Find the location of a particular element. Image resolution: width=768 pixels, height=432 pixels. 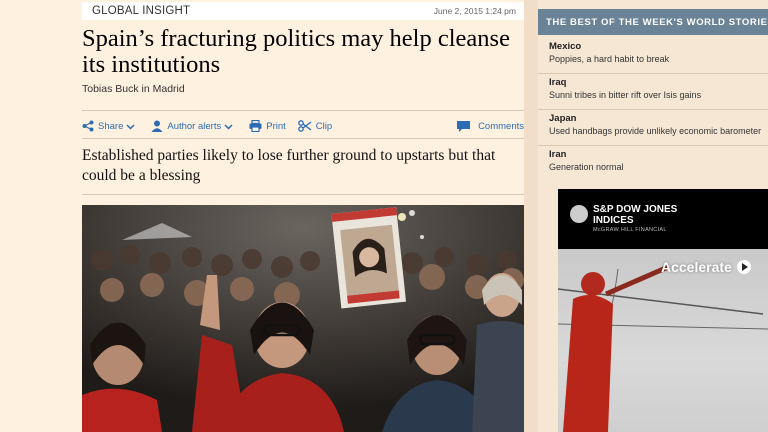

sidebar-story-mexico: Mexico Poppies, a hard habit to break is located at coordinates (653, 56).